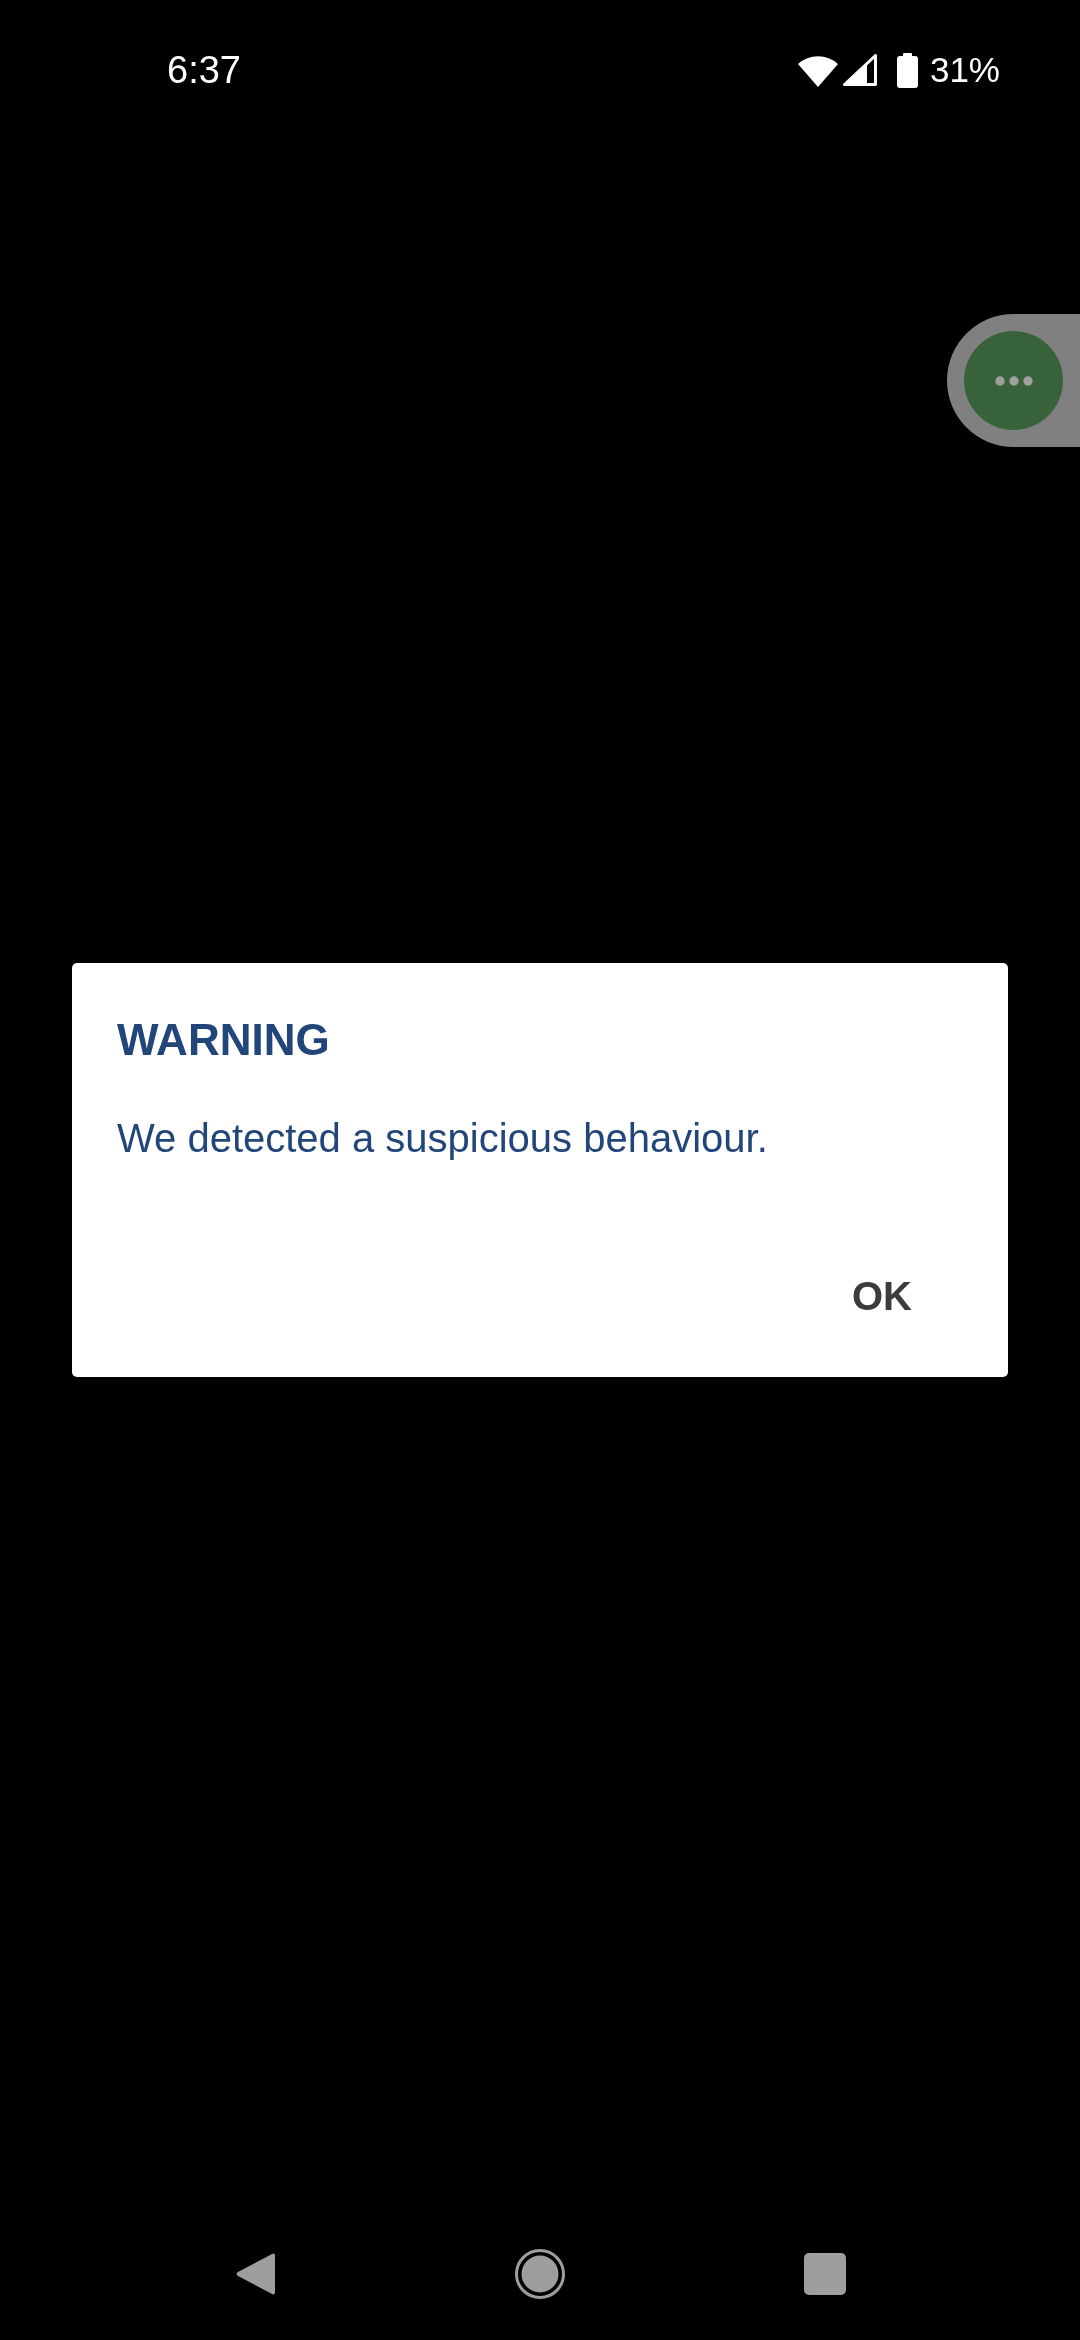 This screenshot has height=2340, width=1080. What do you see at coordinates (255, 2274) in the screenshot?
I see `back-icon` at bounding box center [255, 2274].